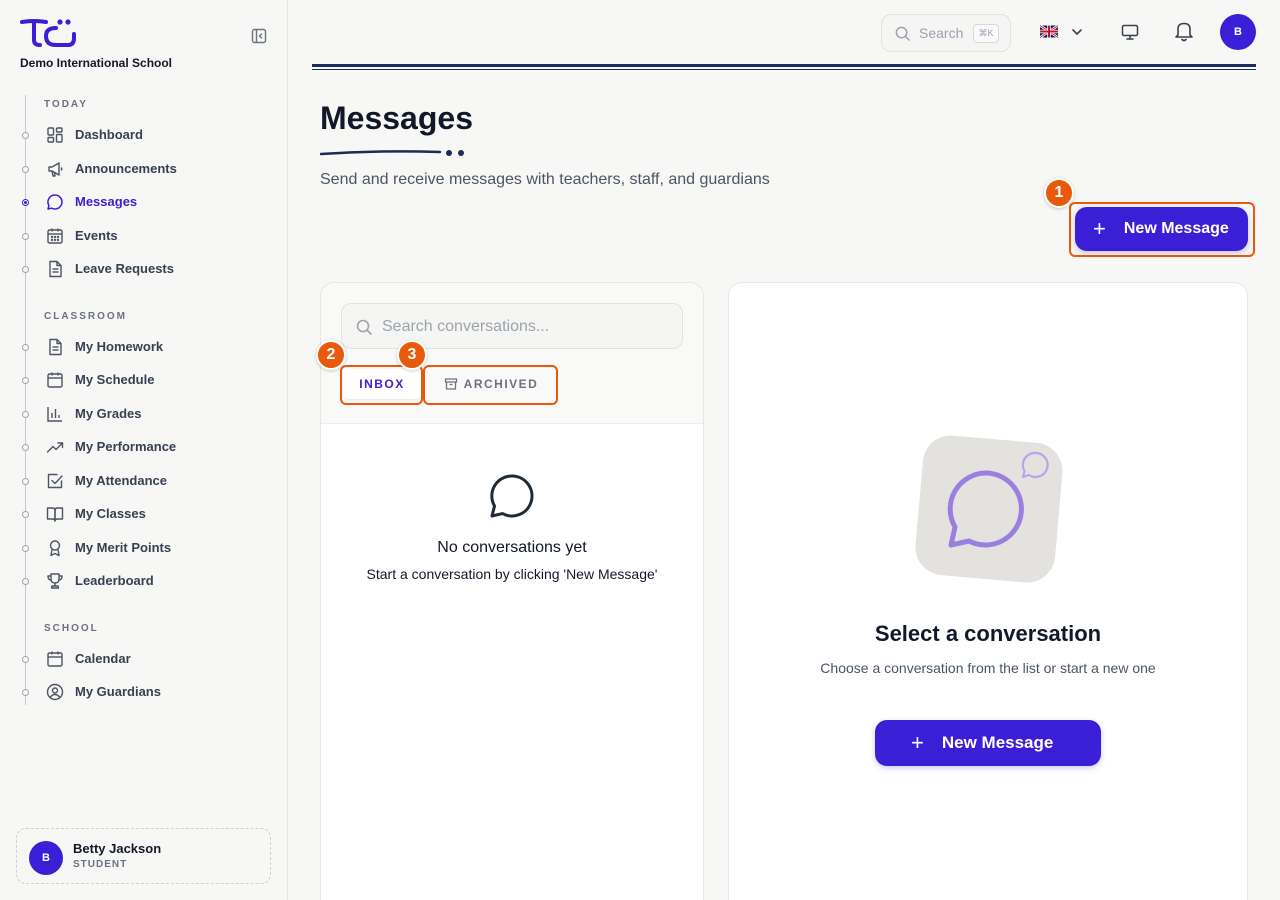 This screenshot has width=1280, height=900. Describe the element at coordinates (55, 481) in the screenshot. I see `checkbox-icon` at that location.